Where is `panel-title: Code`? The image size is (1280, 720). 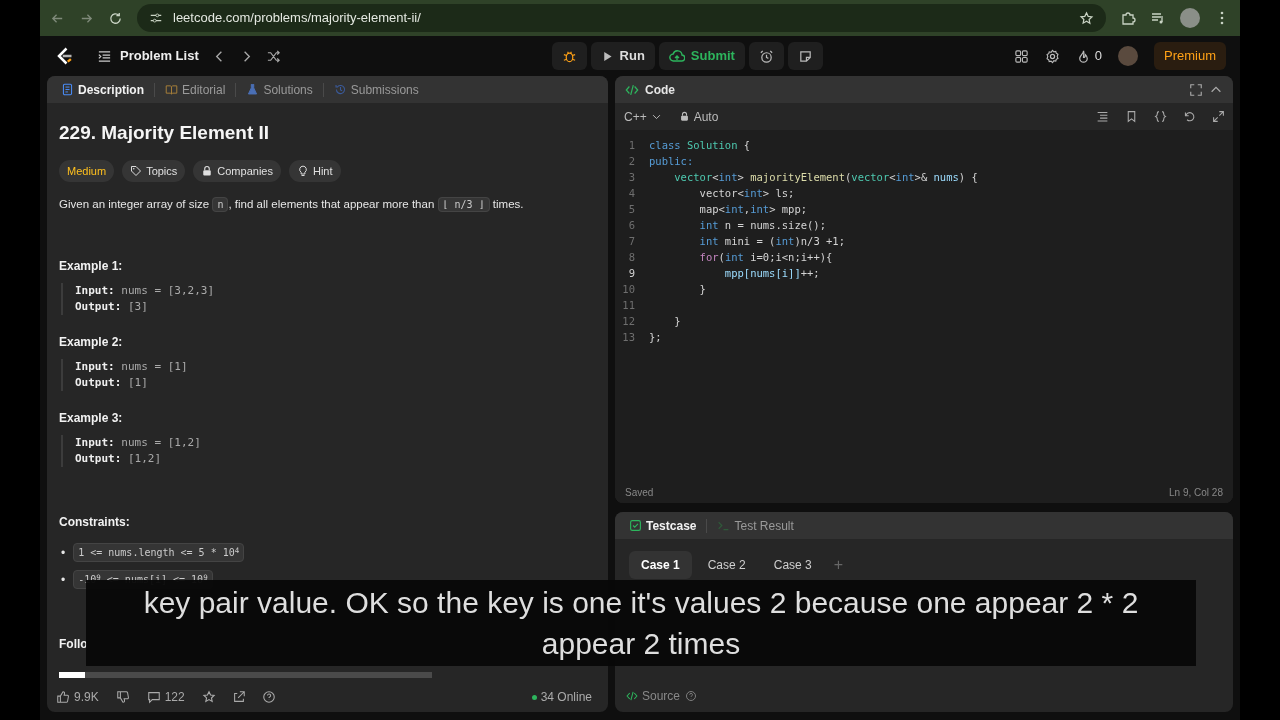
panel-title: Code is located at coordinates (660, 90).